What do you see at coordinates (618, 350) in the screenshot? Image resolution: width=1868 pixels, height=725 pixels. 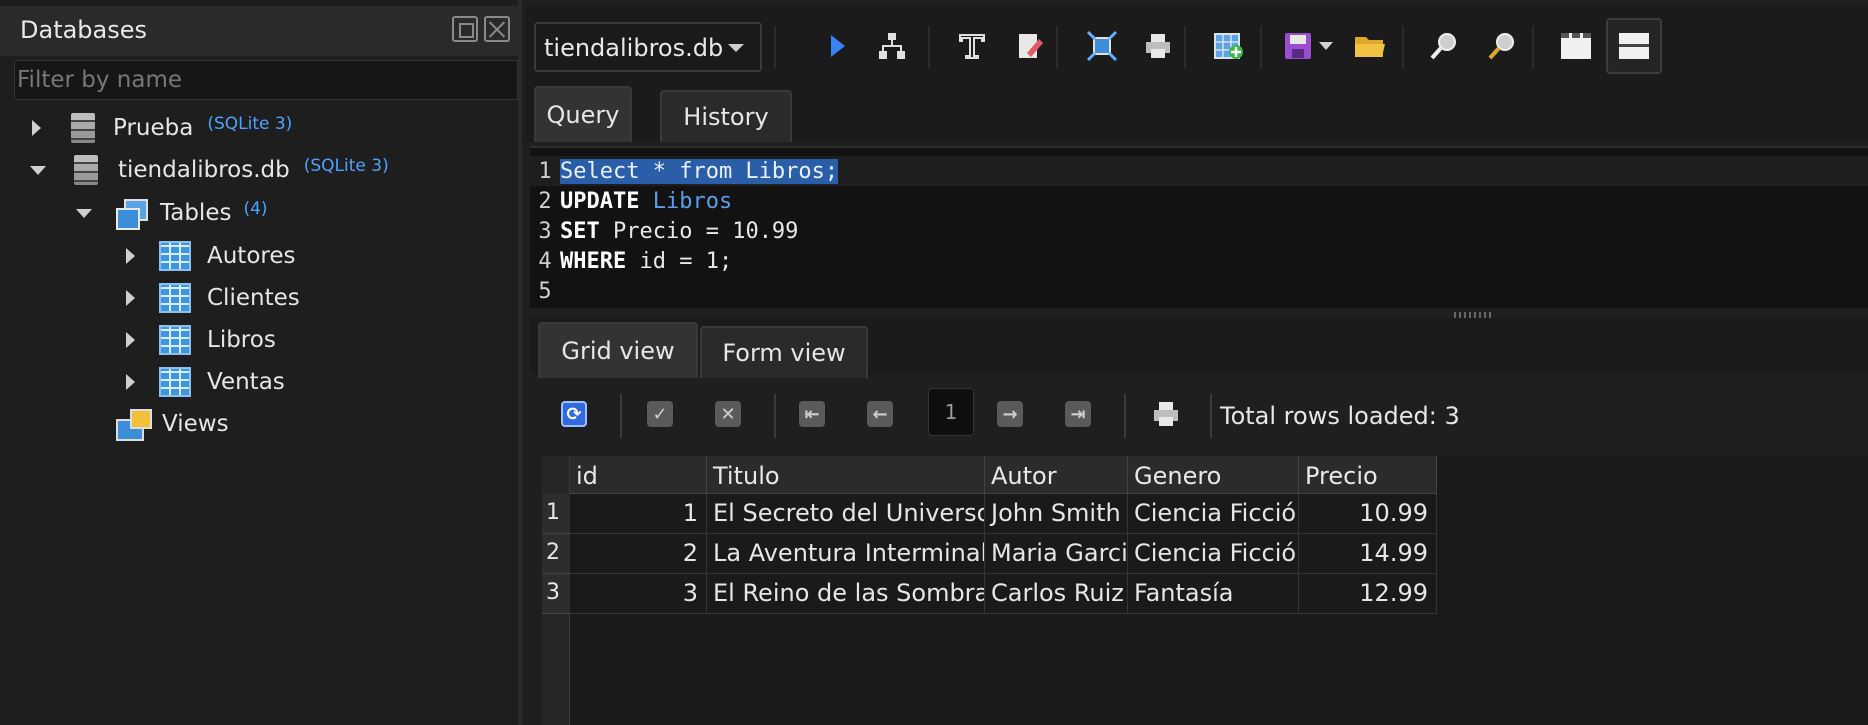 I see `tab-grid-view: Grid view` at bounding box center [618, 350].